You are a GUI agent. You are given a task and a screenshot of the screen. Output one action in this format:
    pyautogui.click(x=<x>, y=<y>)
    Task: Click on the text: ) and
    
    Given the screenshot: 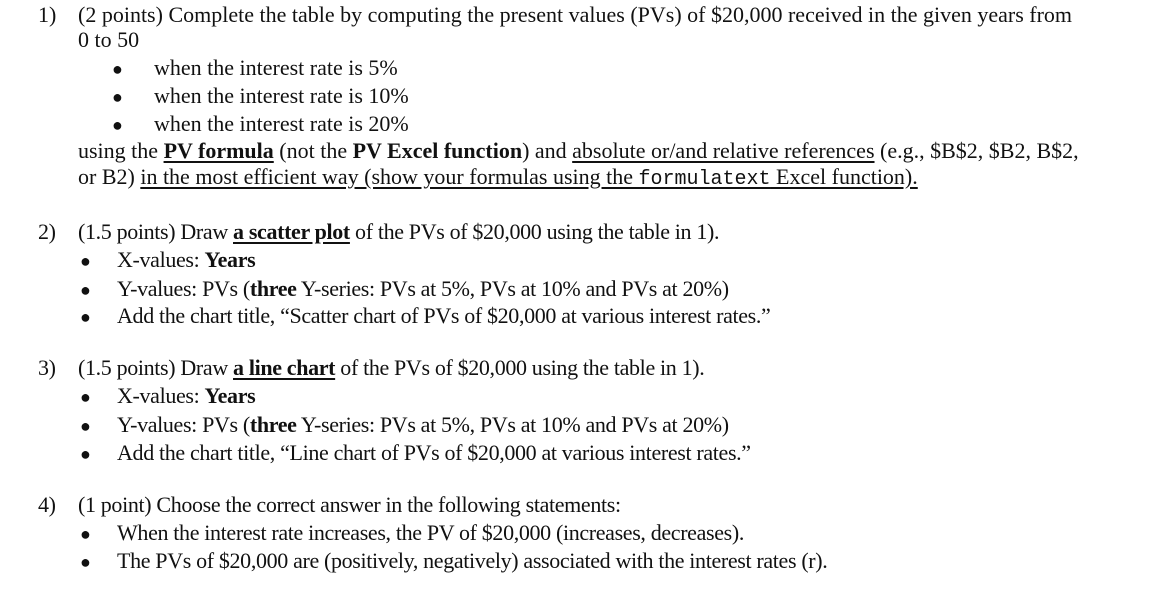 What is the action you would take?
    pyautogui.click(x=547, y=150)
    